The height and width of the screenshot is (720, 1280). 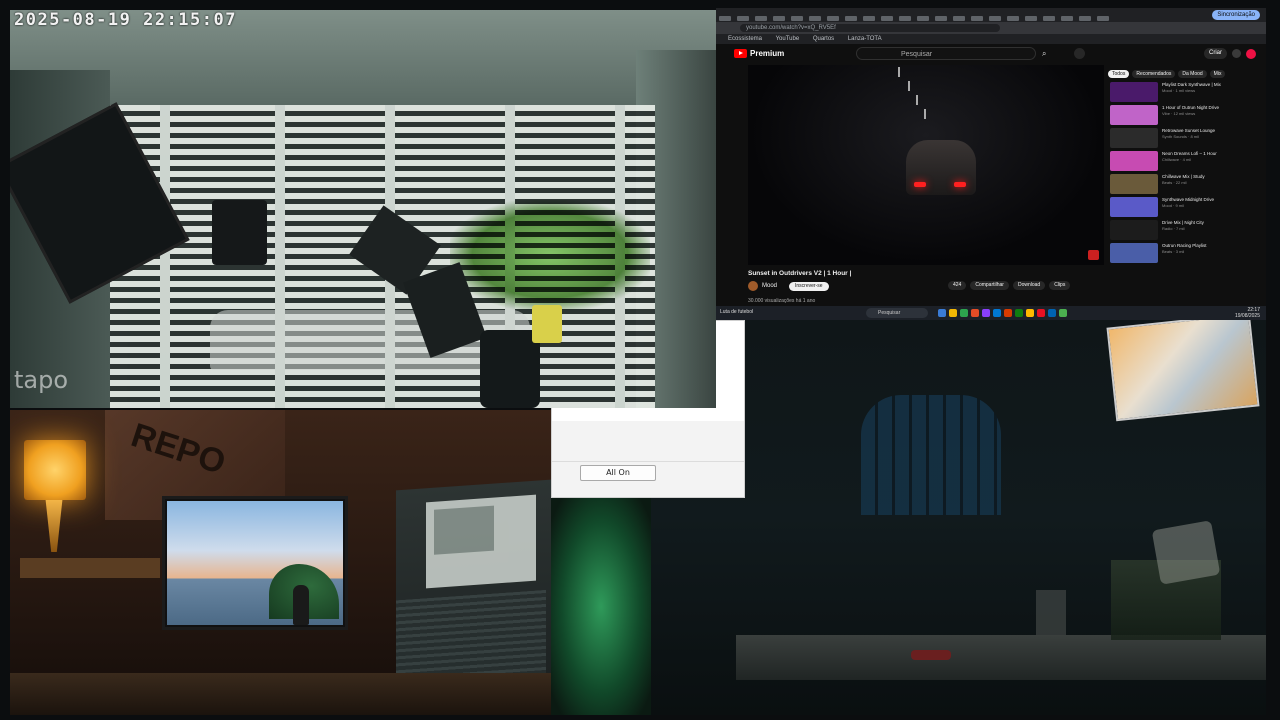 What do you see at coordinates (1060, 285) in the screenshot?
I see `clips-button: Clips` at bounding box center [1060, 285].